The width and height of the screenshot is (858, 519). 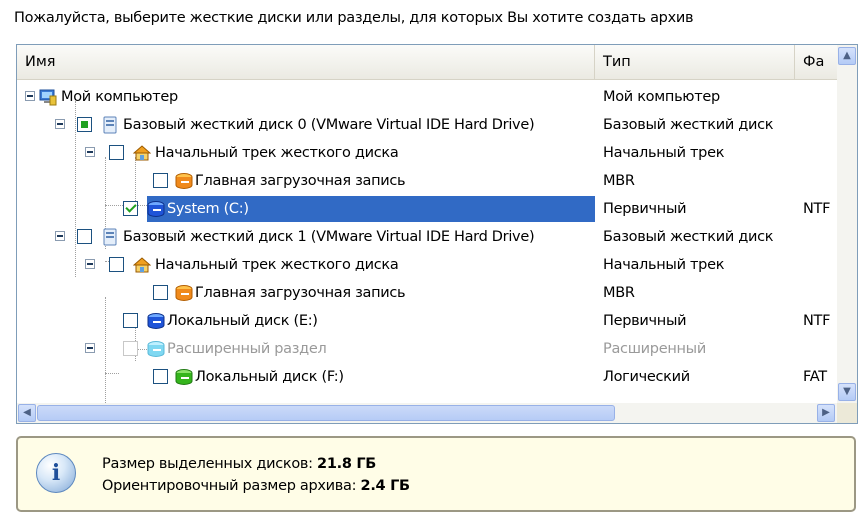 What do you see at coordinates (242, 321) in the screenshot?
I see `tree-row-label: Локальный диск (E:)` at bounding box center [242, 321].